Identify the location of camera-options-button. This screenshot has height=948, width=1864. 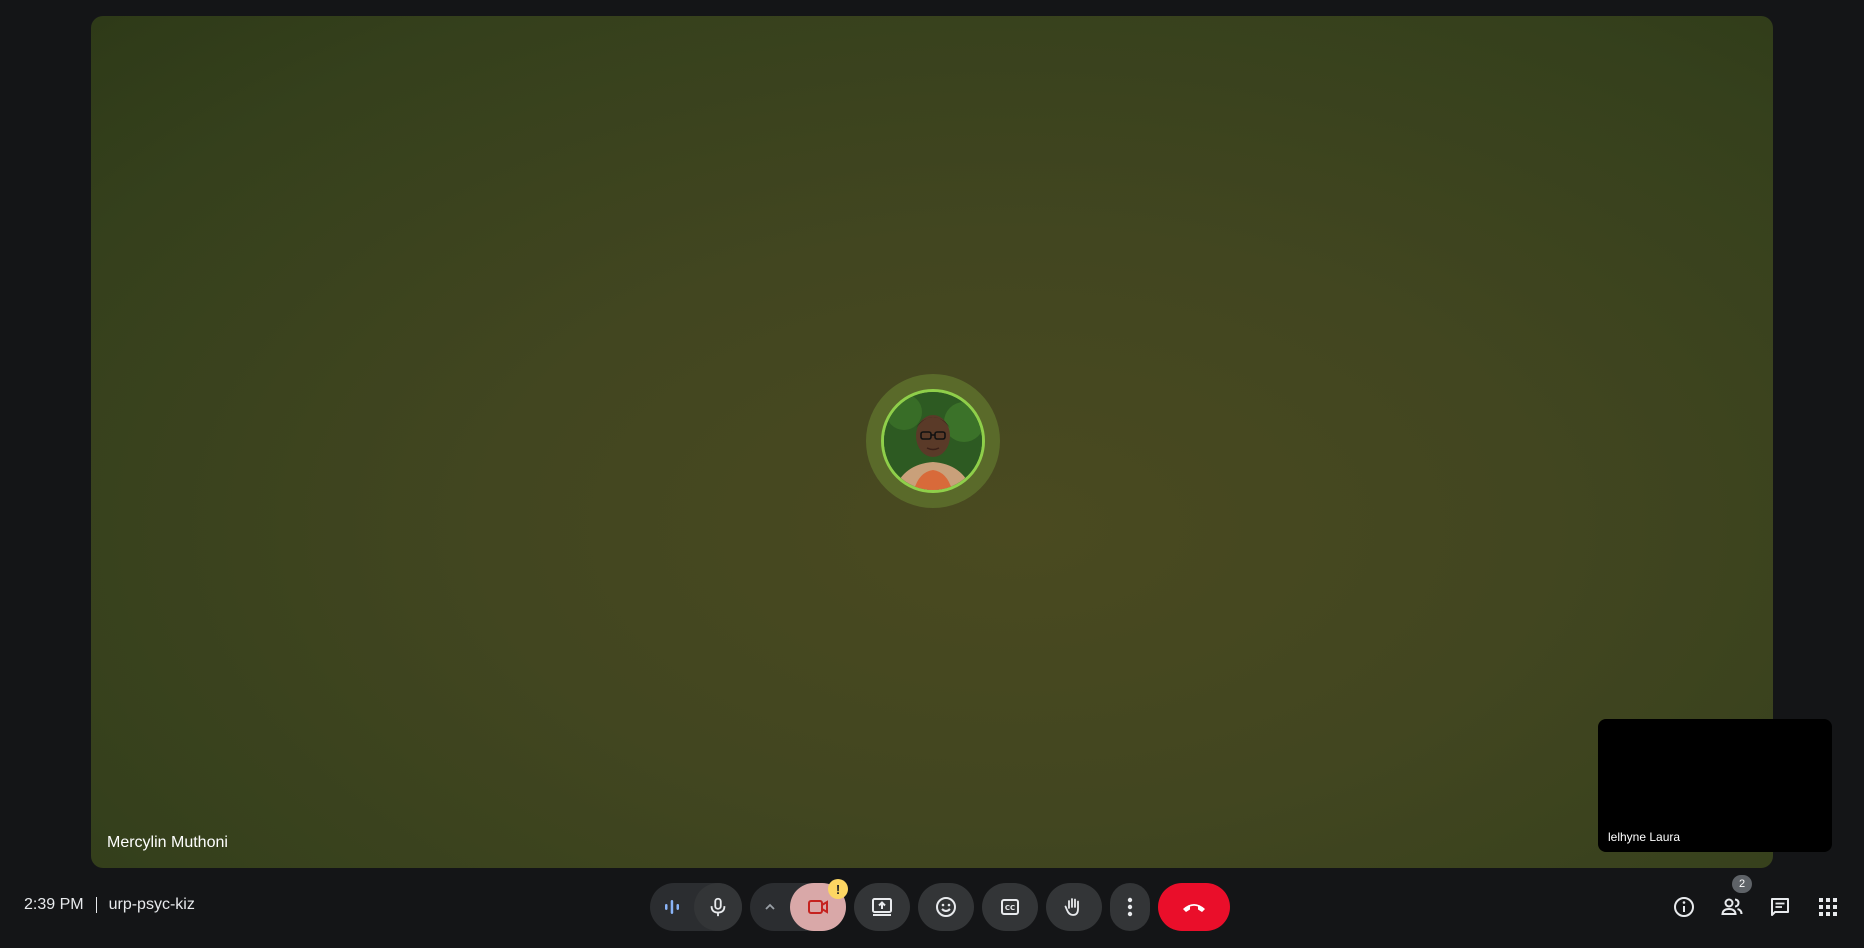
(770, 907).